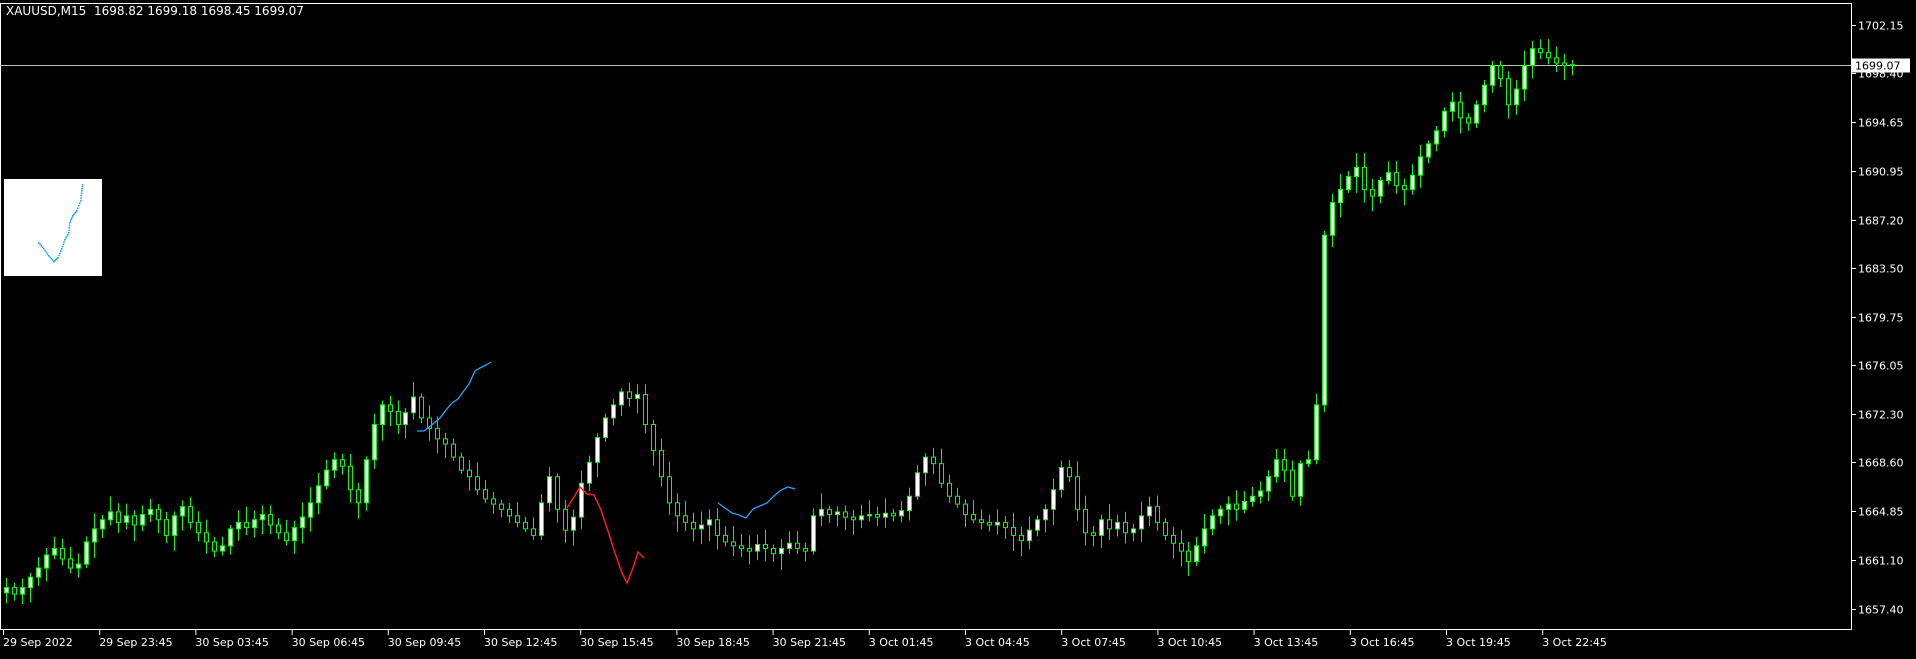  Describe the element at coordinates (756, 502) in the screenshot. I see `blue-indicator-line` at that location.